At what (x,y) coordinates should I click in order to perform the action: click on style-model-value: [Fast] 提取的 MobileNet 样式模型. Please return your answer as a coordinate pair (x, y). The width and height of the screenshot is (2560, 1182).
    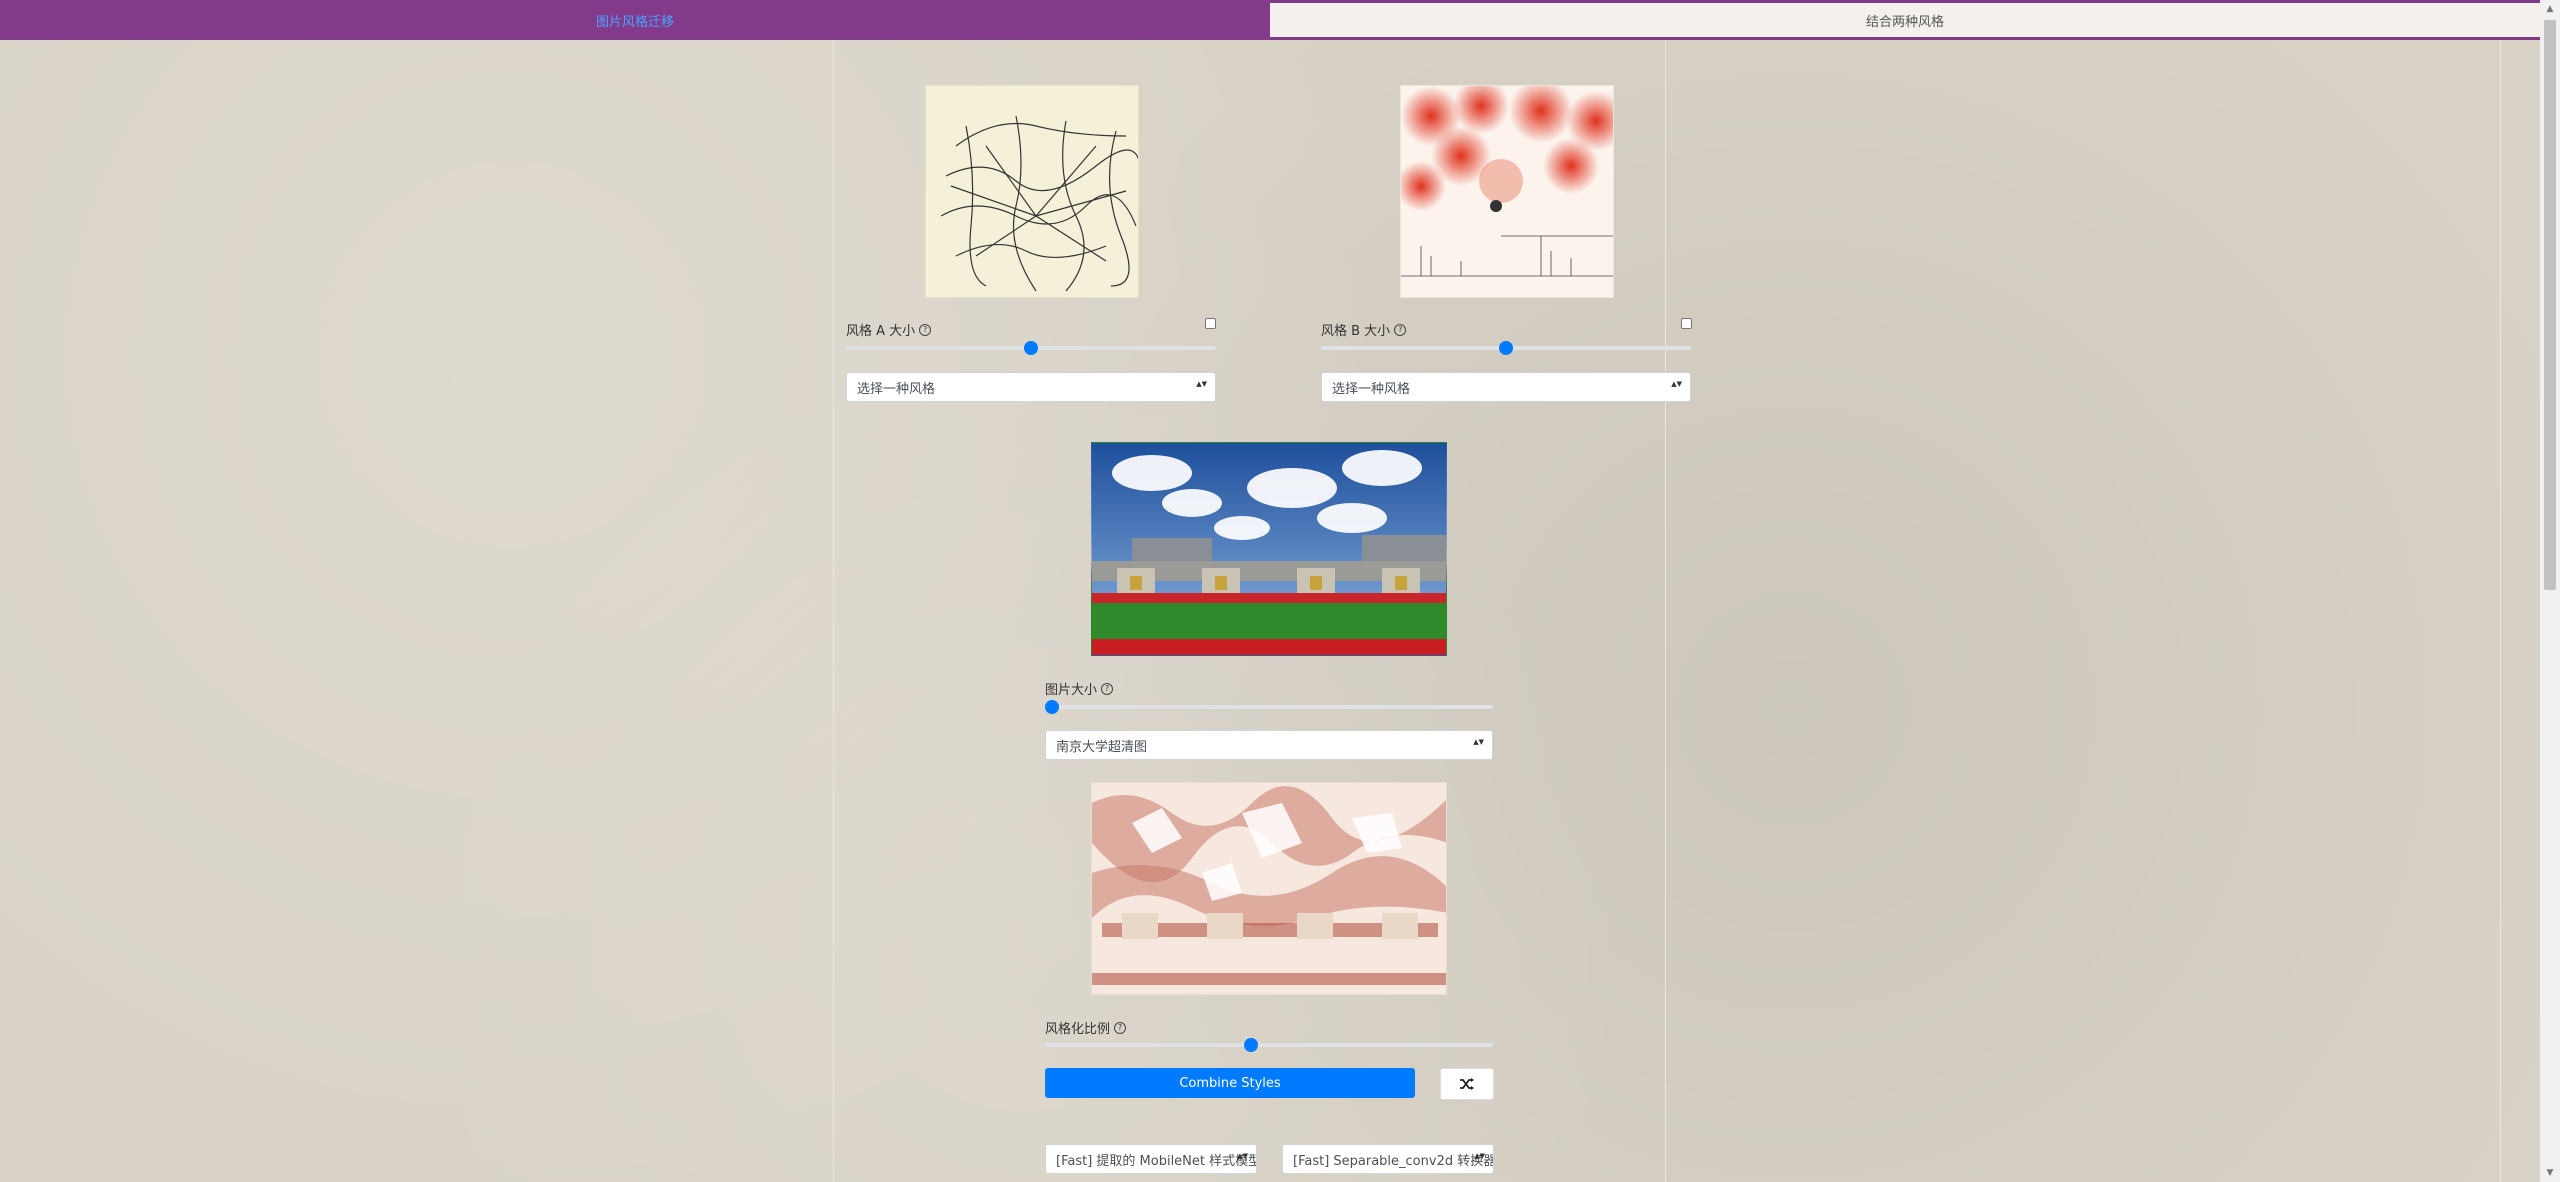
    Looking at the image, I should click on (1156, 1161).